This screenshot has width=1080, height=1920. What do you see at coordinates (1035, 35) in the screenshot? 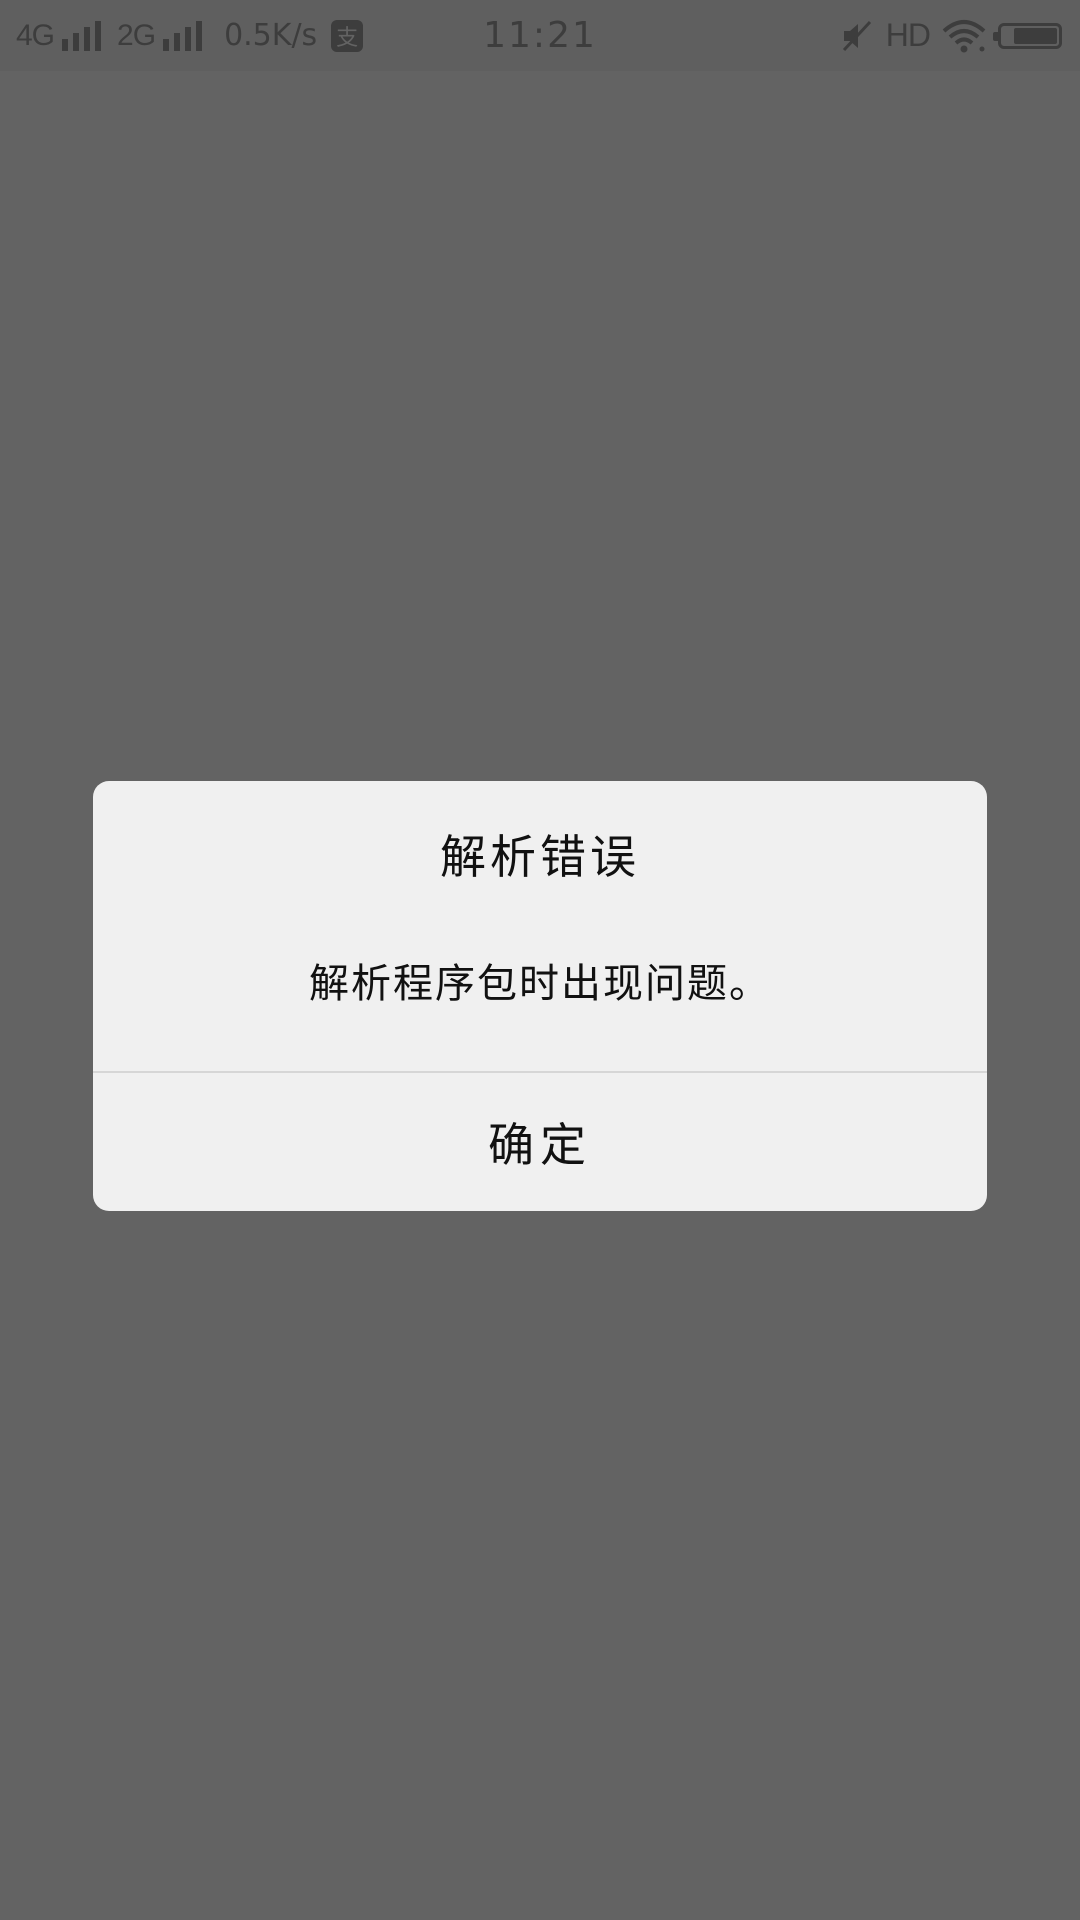
I see `battery-level` at bounding box center [1035, 35].